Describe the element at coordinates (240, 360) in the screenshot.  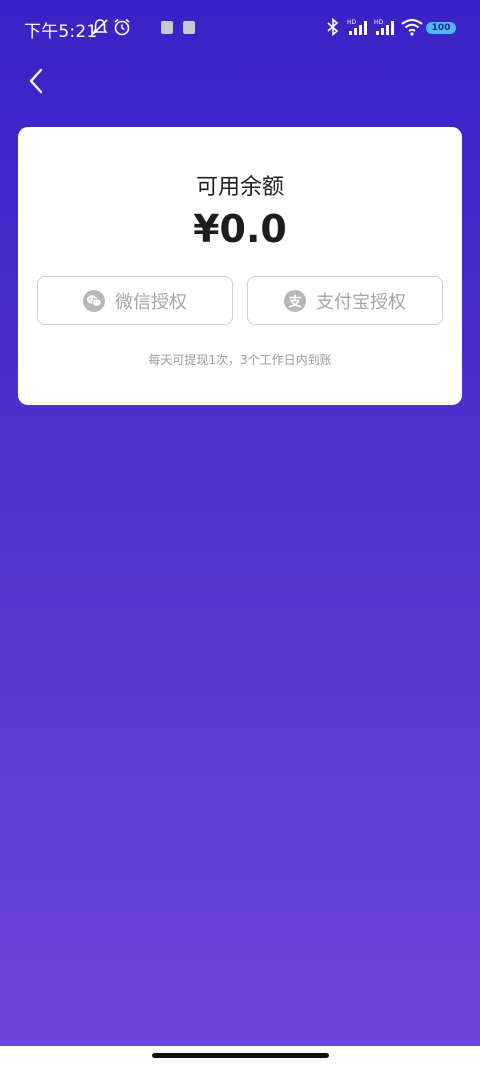
I see `withdraw-note: 每天可提现1次，3个工作日内到账` at that location.